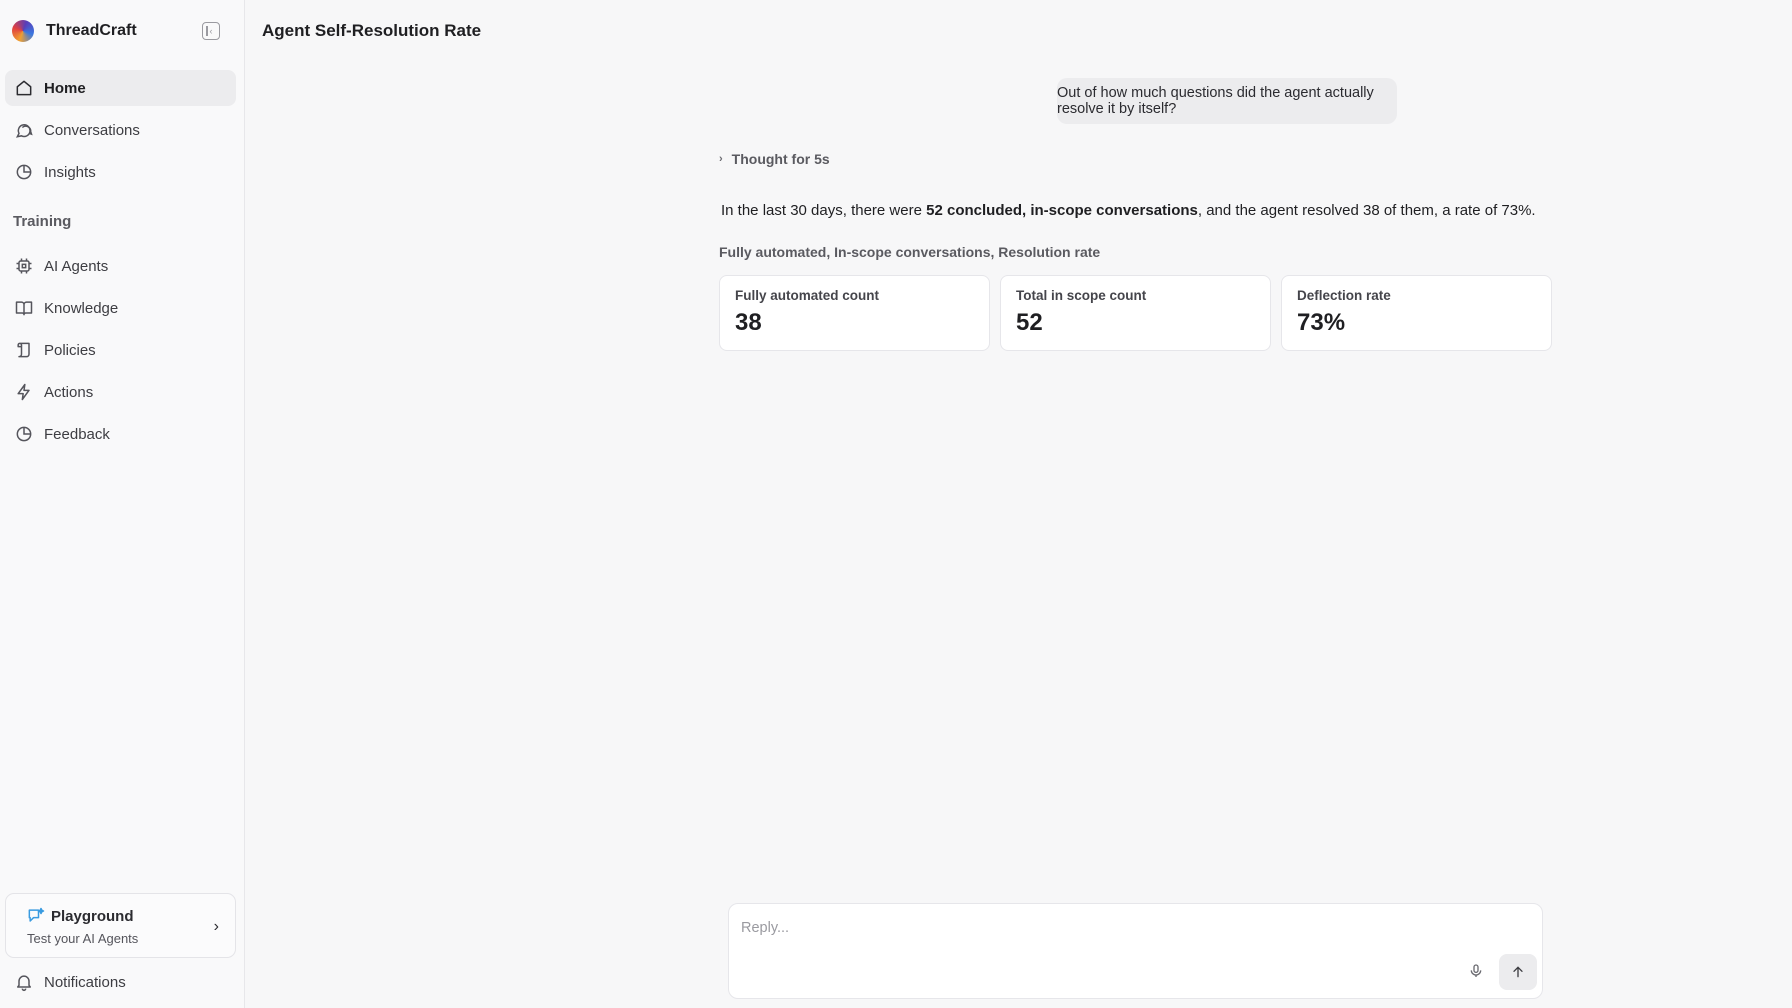 The image size is (1792, 1008). What do you see at coordinates (1135, 951) in the screenshot?
I see `reply-composer` at bounding box center [1135, 951].